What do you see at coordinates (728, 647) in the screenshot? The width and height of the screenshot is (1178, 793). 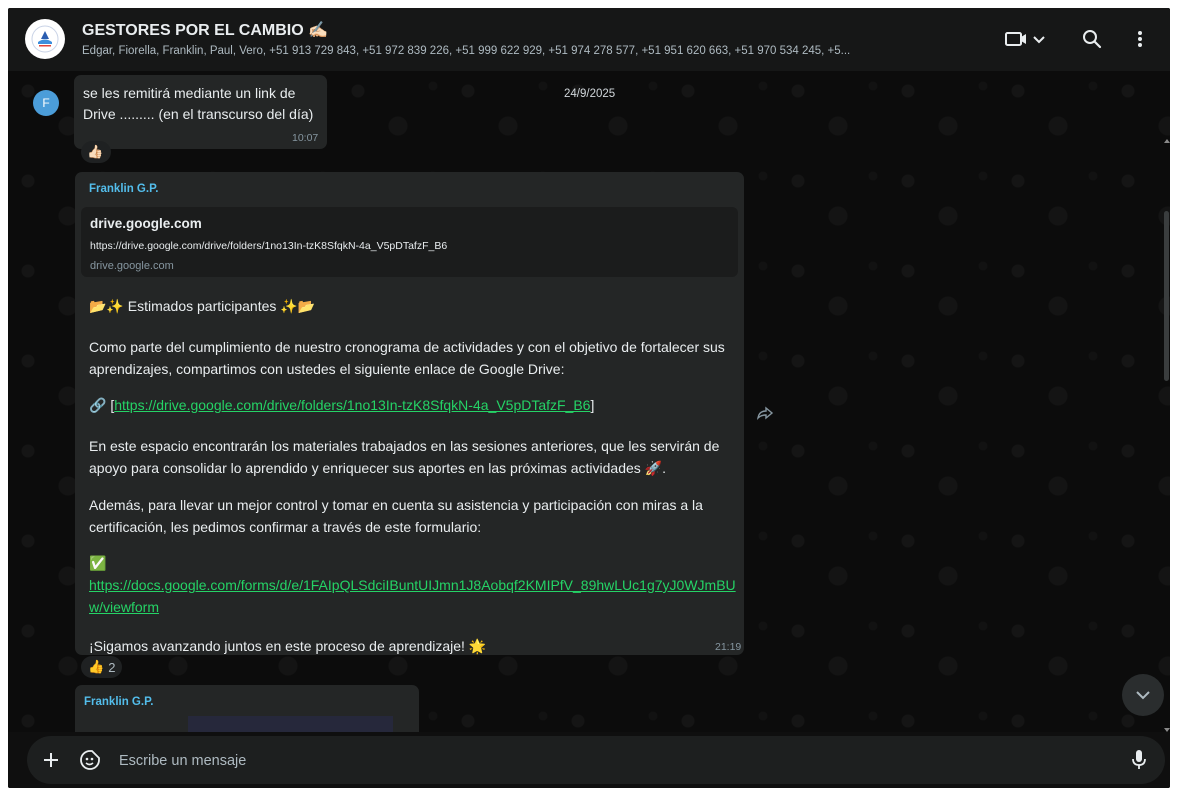 I see `message-time: 21:19` at bounding box center [728, 647].